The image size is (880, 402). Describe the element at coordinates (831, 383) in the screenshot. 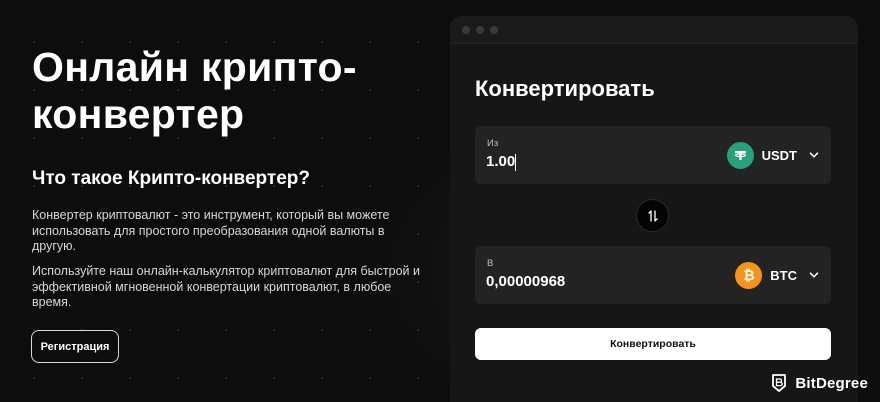

I see `brand-name: BitDegree` at that location.